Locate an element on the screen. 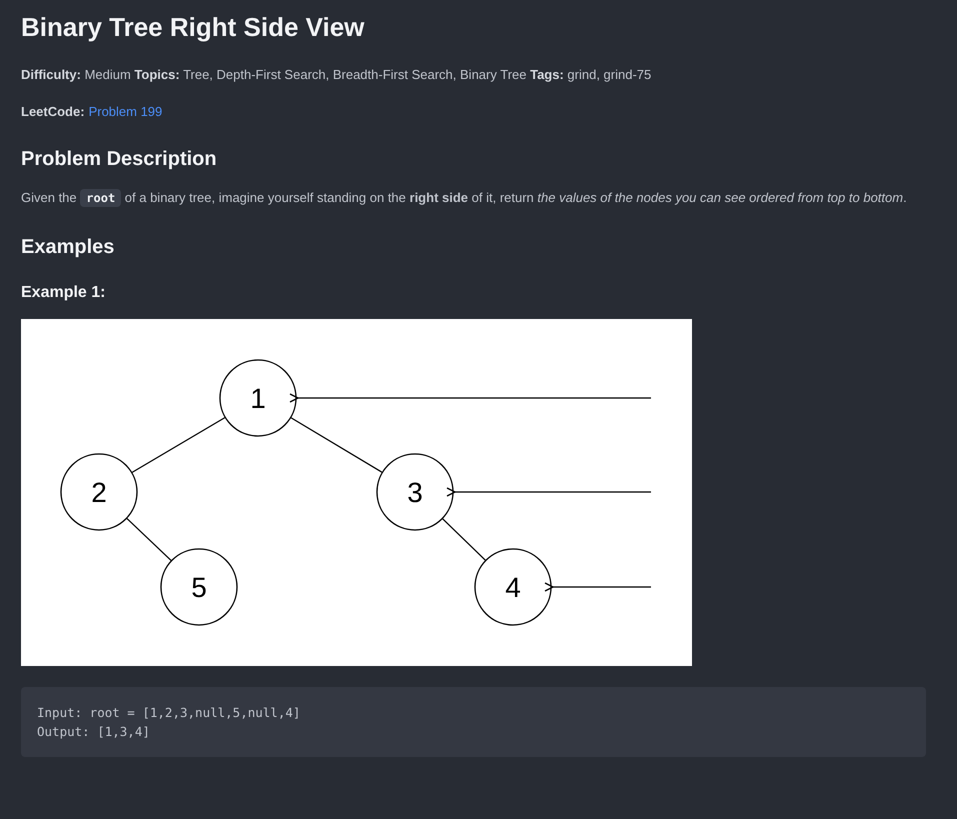  leetcode-label: LeetCode: is located at coordinates (53, 112).